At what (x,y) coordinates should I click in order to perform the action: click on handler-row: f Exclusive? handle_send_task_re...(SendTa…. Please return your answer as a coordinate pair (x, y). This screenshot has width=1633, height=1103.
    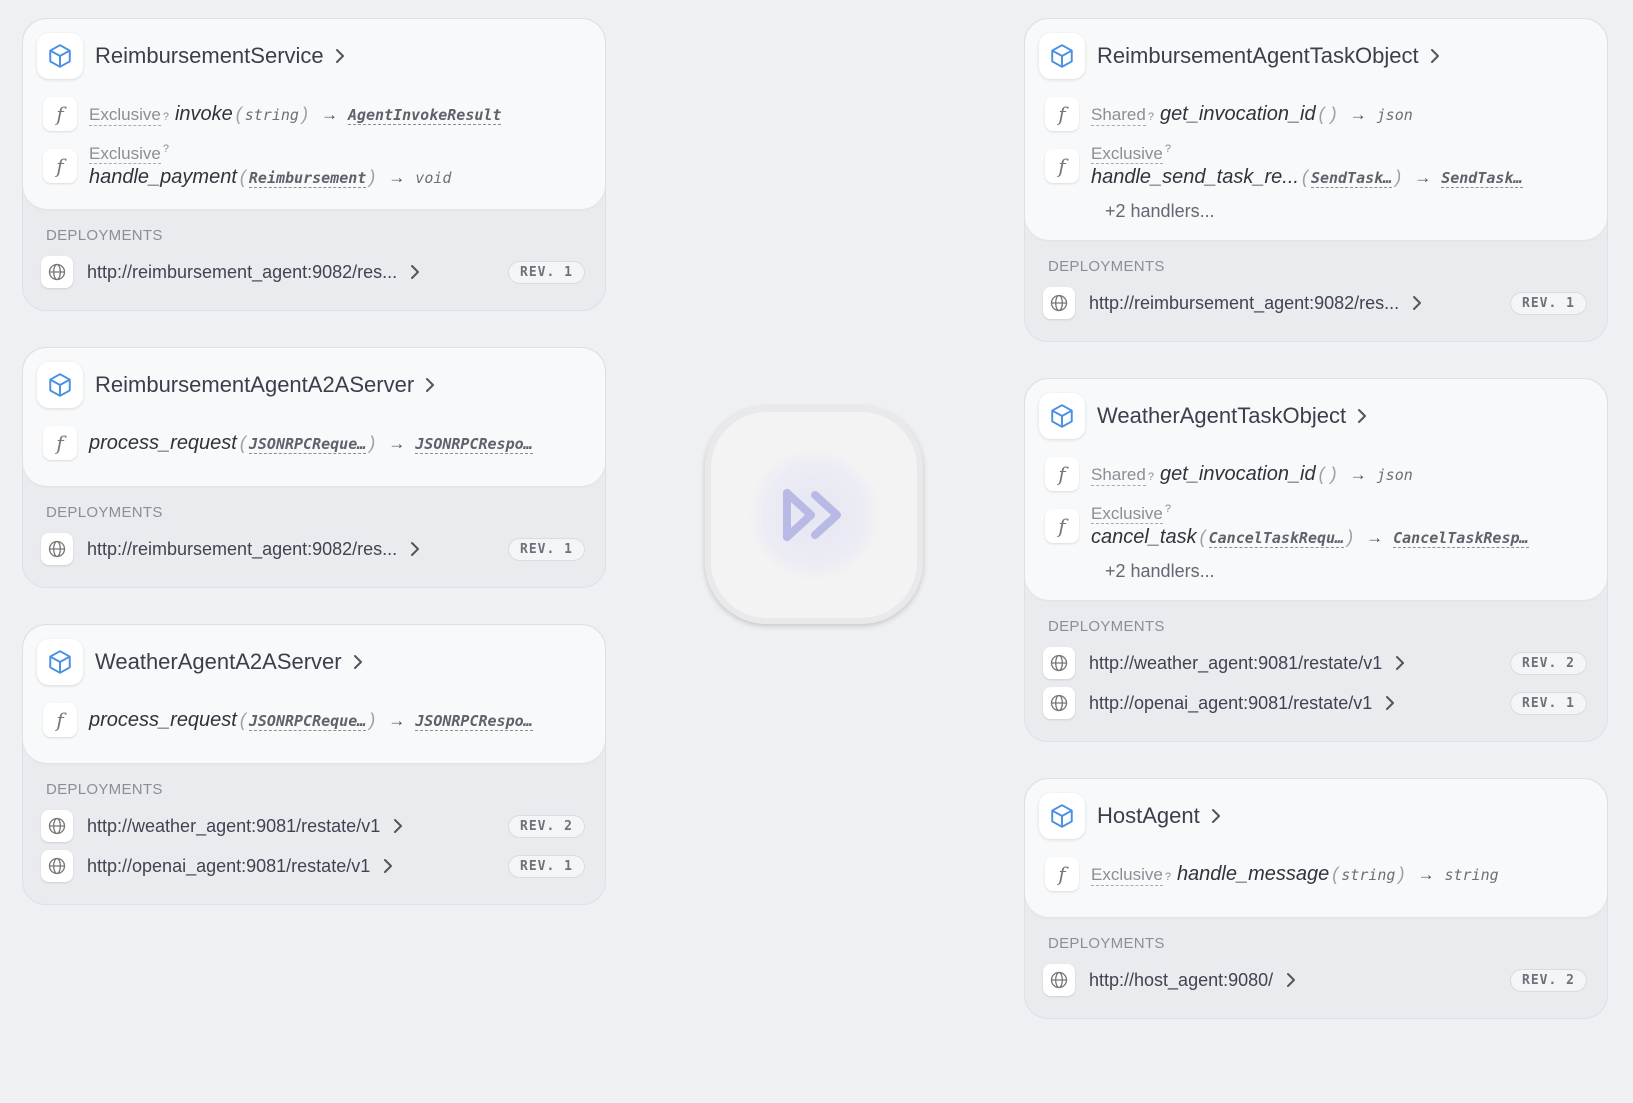
    Looking at the image, I should click on (1314, 166).